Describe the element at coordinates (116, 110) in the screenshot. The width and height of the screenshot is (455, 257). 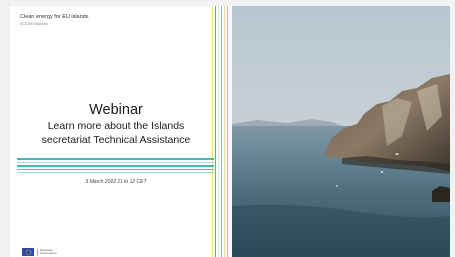
I see `webinar-heading: Webinar` at that location.